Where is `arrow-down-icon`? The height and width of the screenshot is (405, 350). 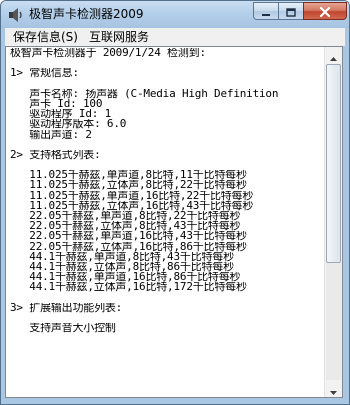
arrow-down-icon is located at coordinates (333, 389).